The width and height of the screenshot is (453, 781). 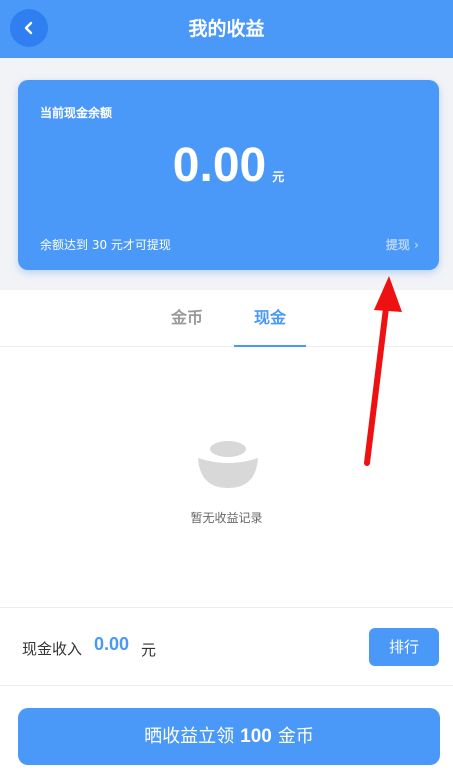 What do you see at coordinates (278, 177) in the screenshot?
I see `balance-unit: 元` at bounding box center [278, 177].